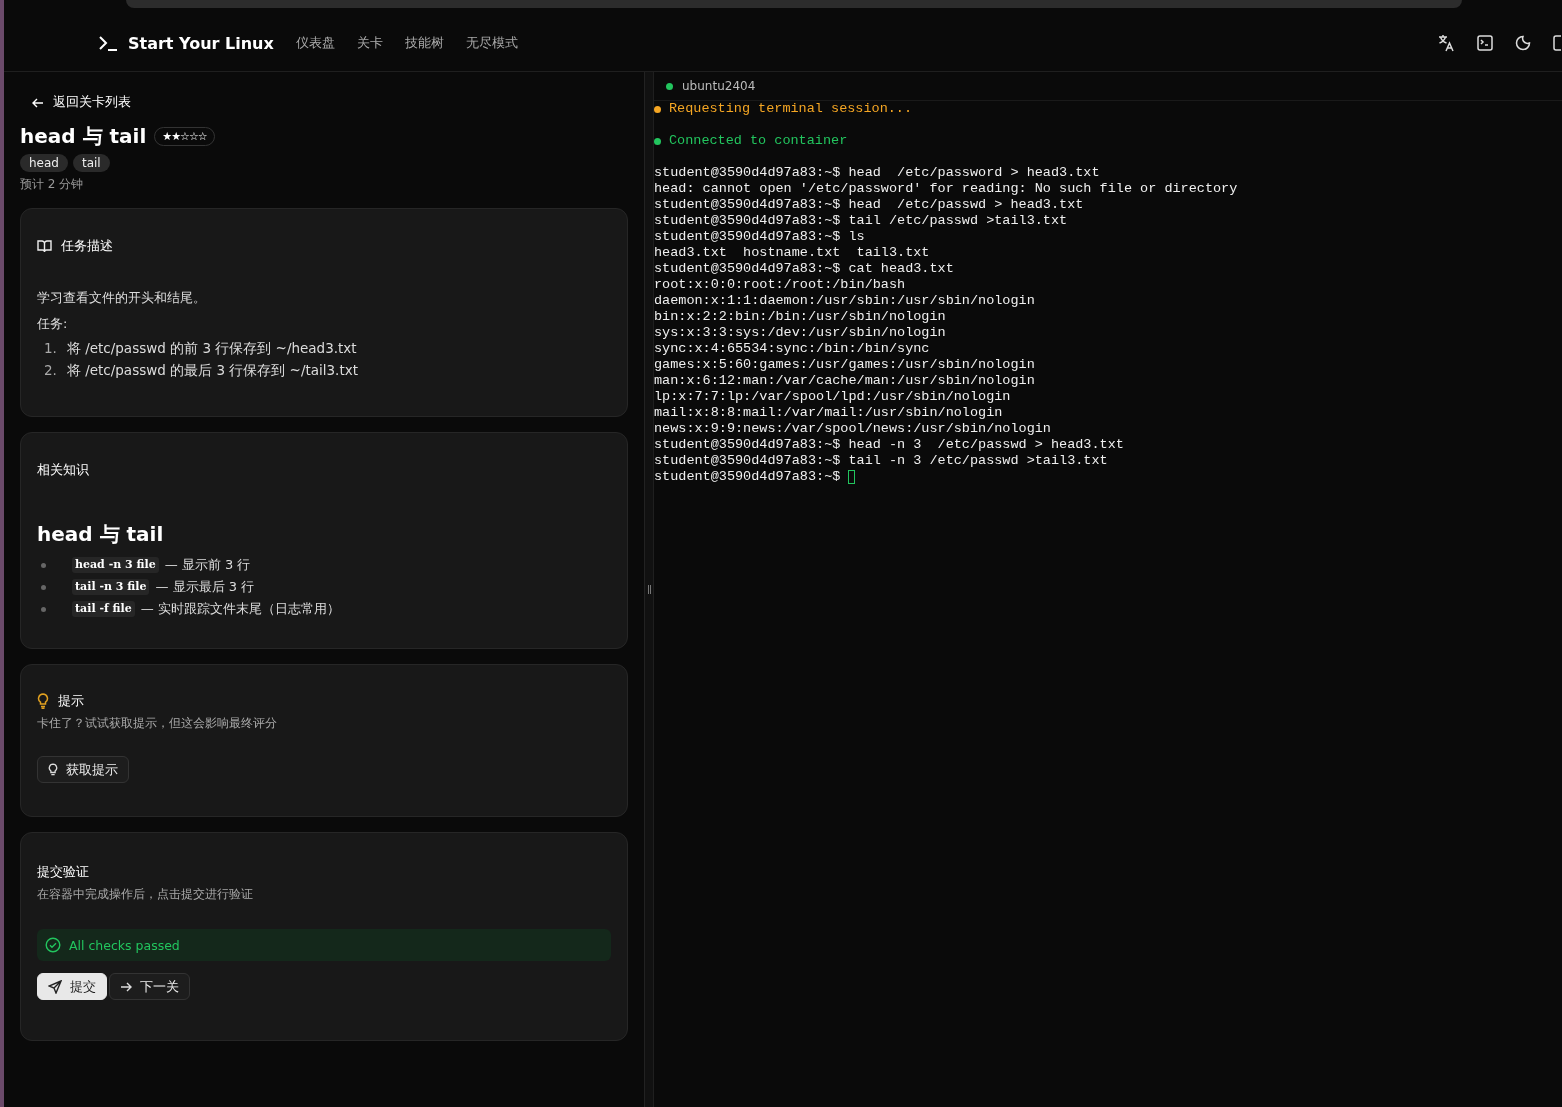  I want to click on knowledge-text: — 实时跟踪文件末尾（日志常用）, so click(240, 609).